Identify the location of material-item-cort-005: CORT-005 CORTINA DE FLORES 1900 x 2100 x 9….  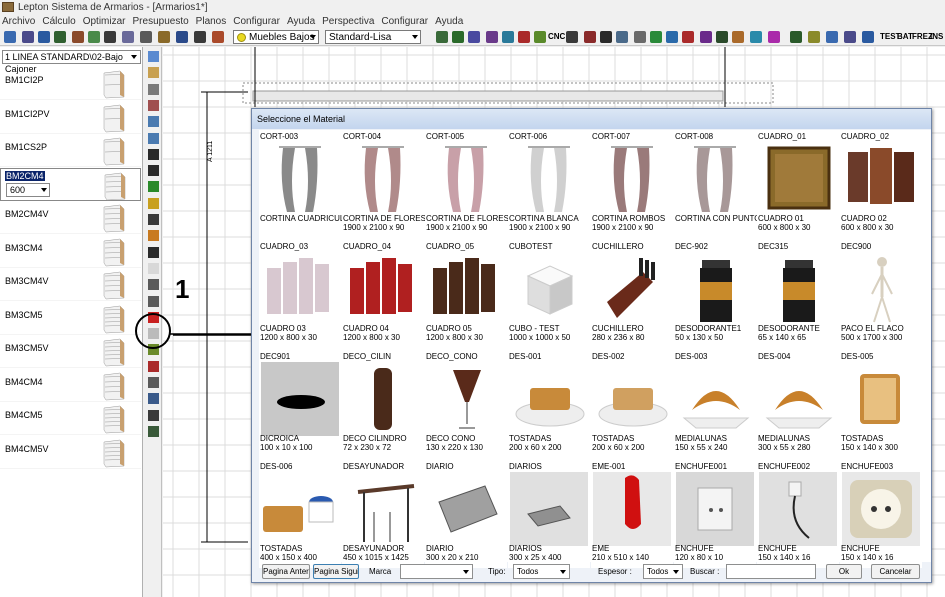
(467, 184).